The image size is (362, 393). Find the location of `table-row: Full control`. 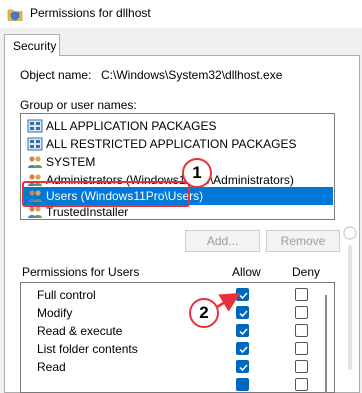

table-row: Full control is located at coordinates (177, 295).